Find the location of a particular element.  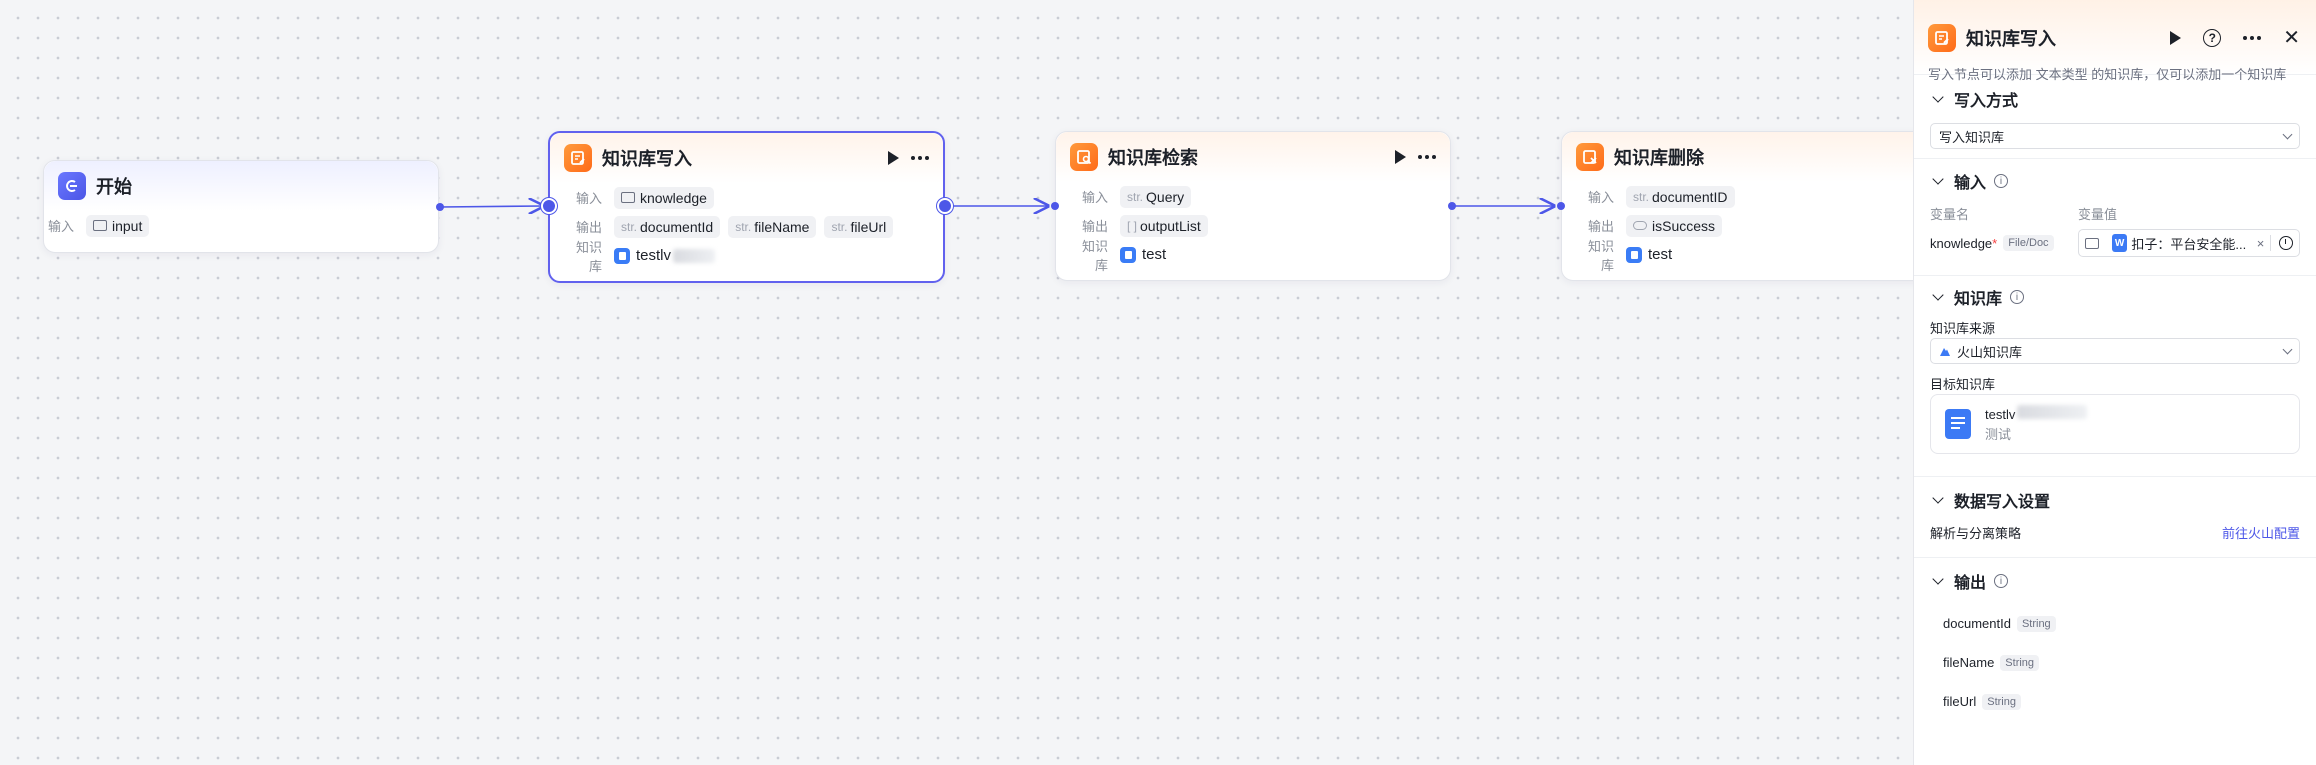

edge-start-write is located at coordinates (491, 206).